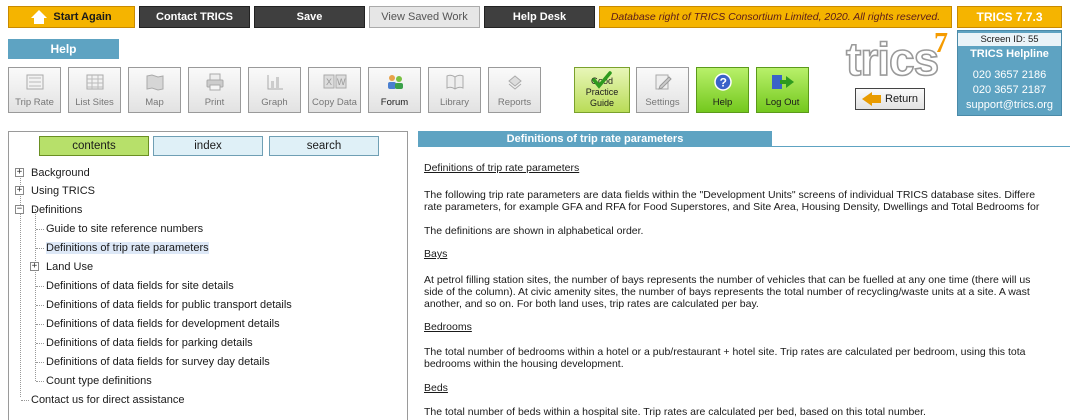 This screenshot has width=1070, height=420. I want to click on title-underline, so click(921, 146).